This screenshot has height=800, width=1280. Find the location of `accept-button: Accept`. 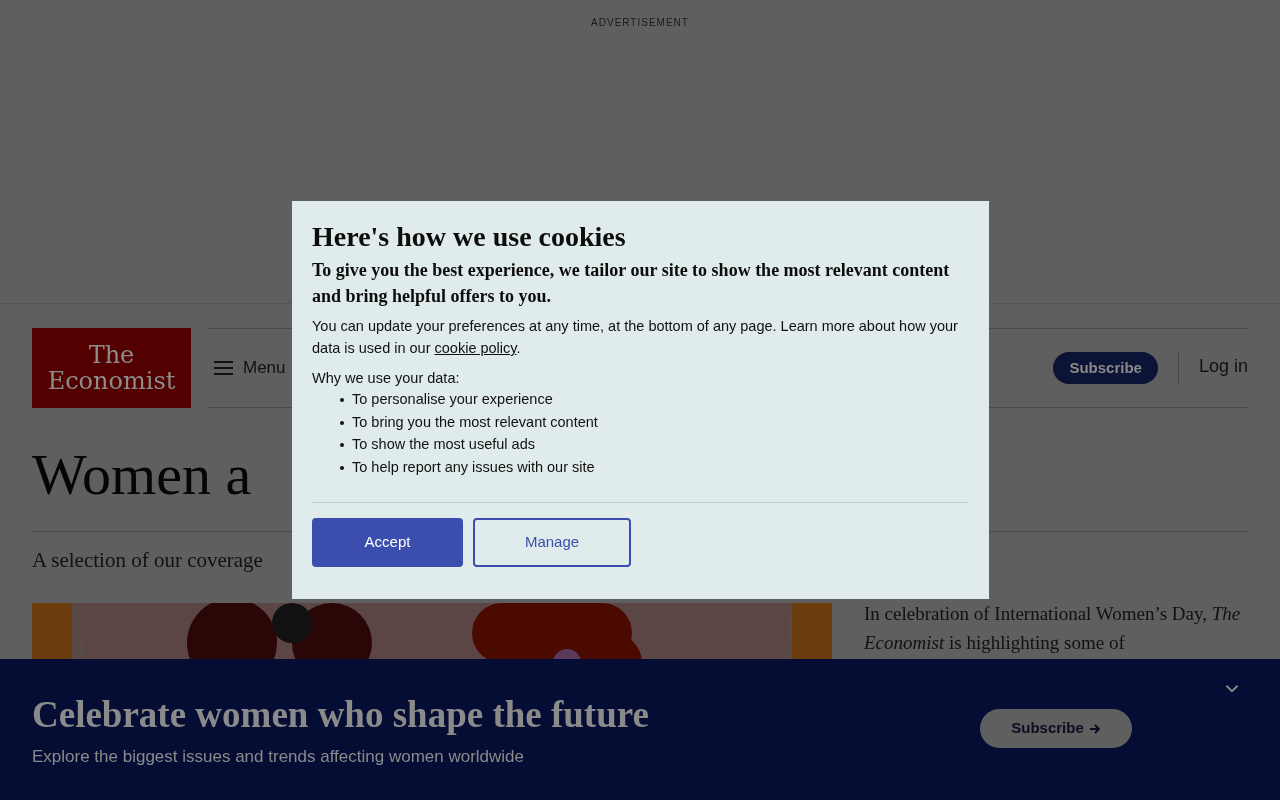

accept-button: Accept is located at coordinates (387, 542).